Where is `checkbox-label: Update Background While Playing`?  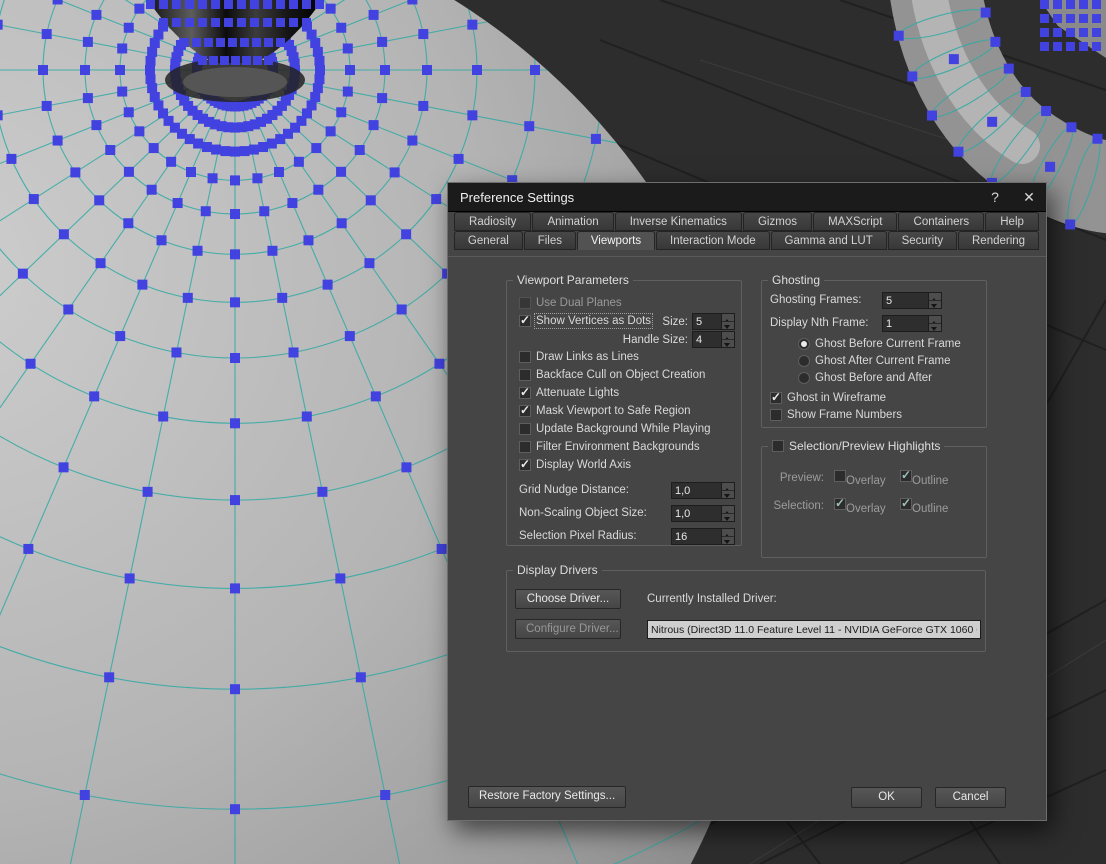
checkbox-label: Update Background While Playing is located at coordinates (623, 429).